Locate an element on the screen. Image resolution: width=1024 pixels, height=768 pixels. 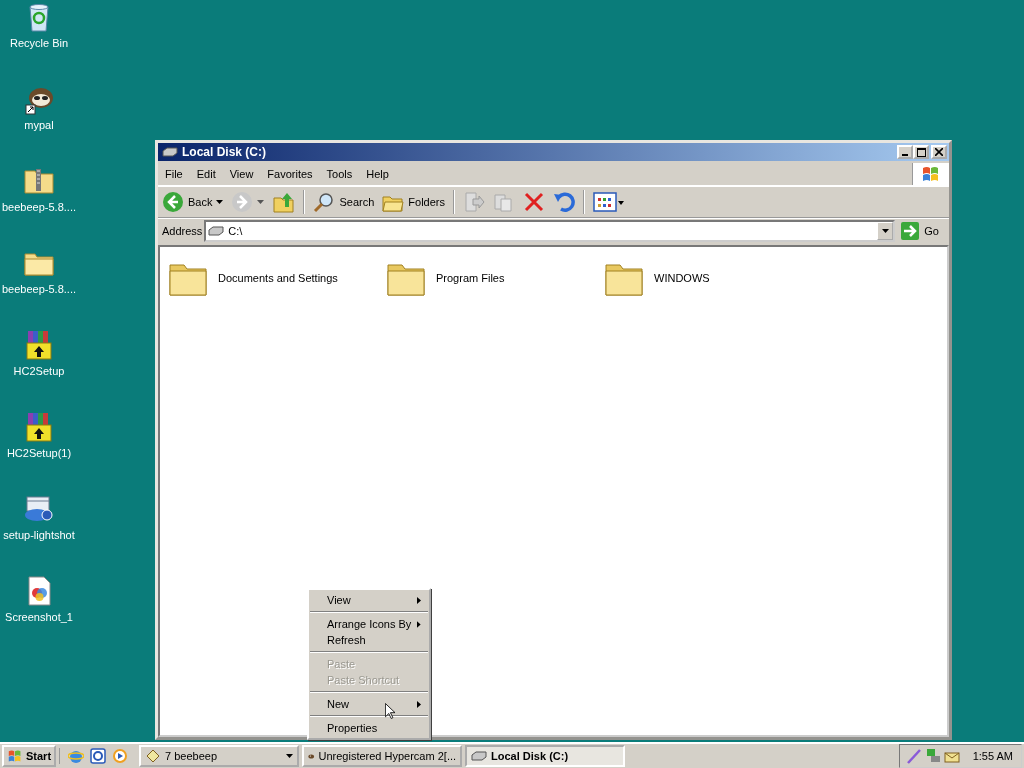
go-arrow-icon is located at coordinates (910, 231).